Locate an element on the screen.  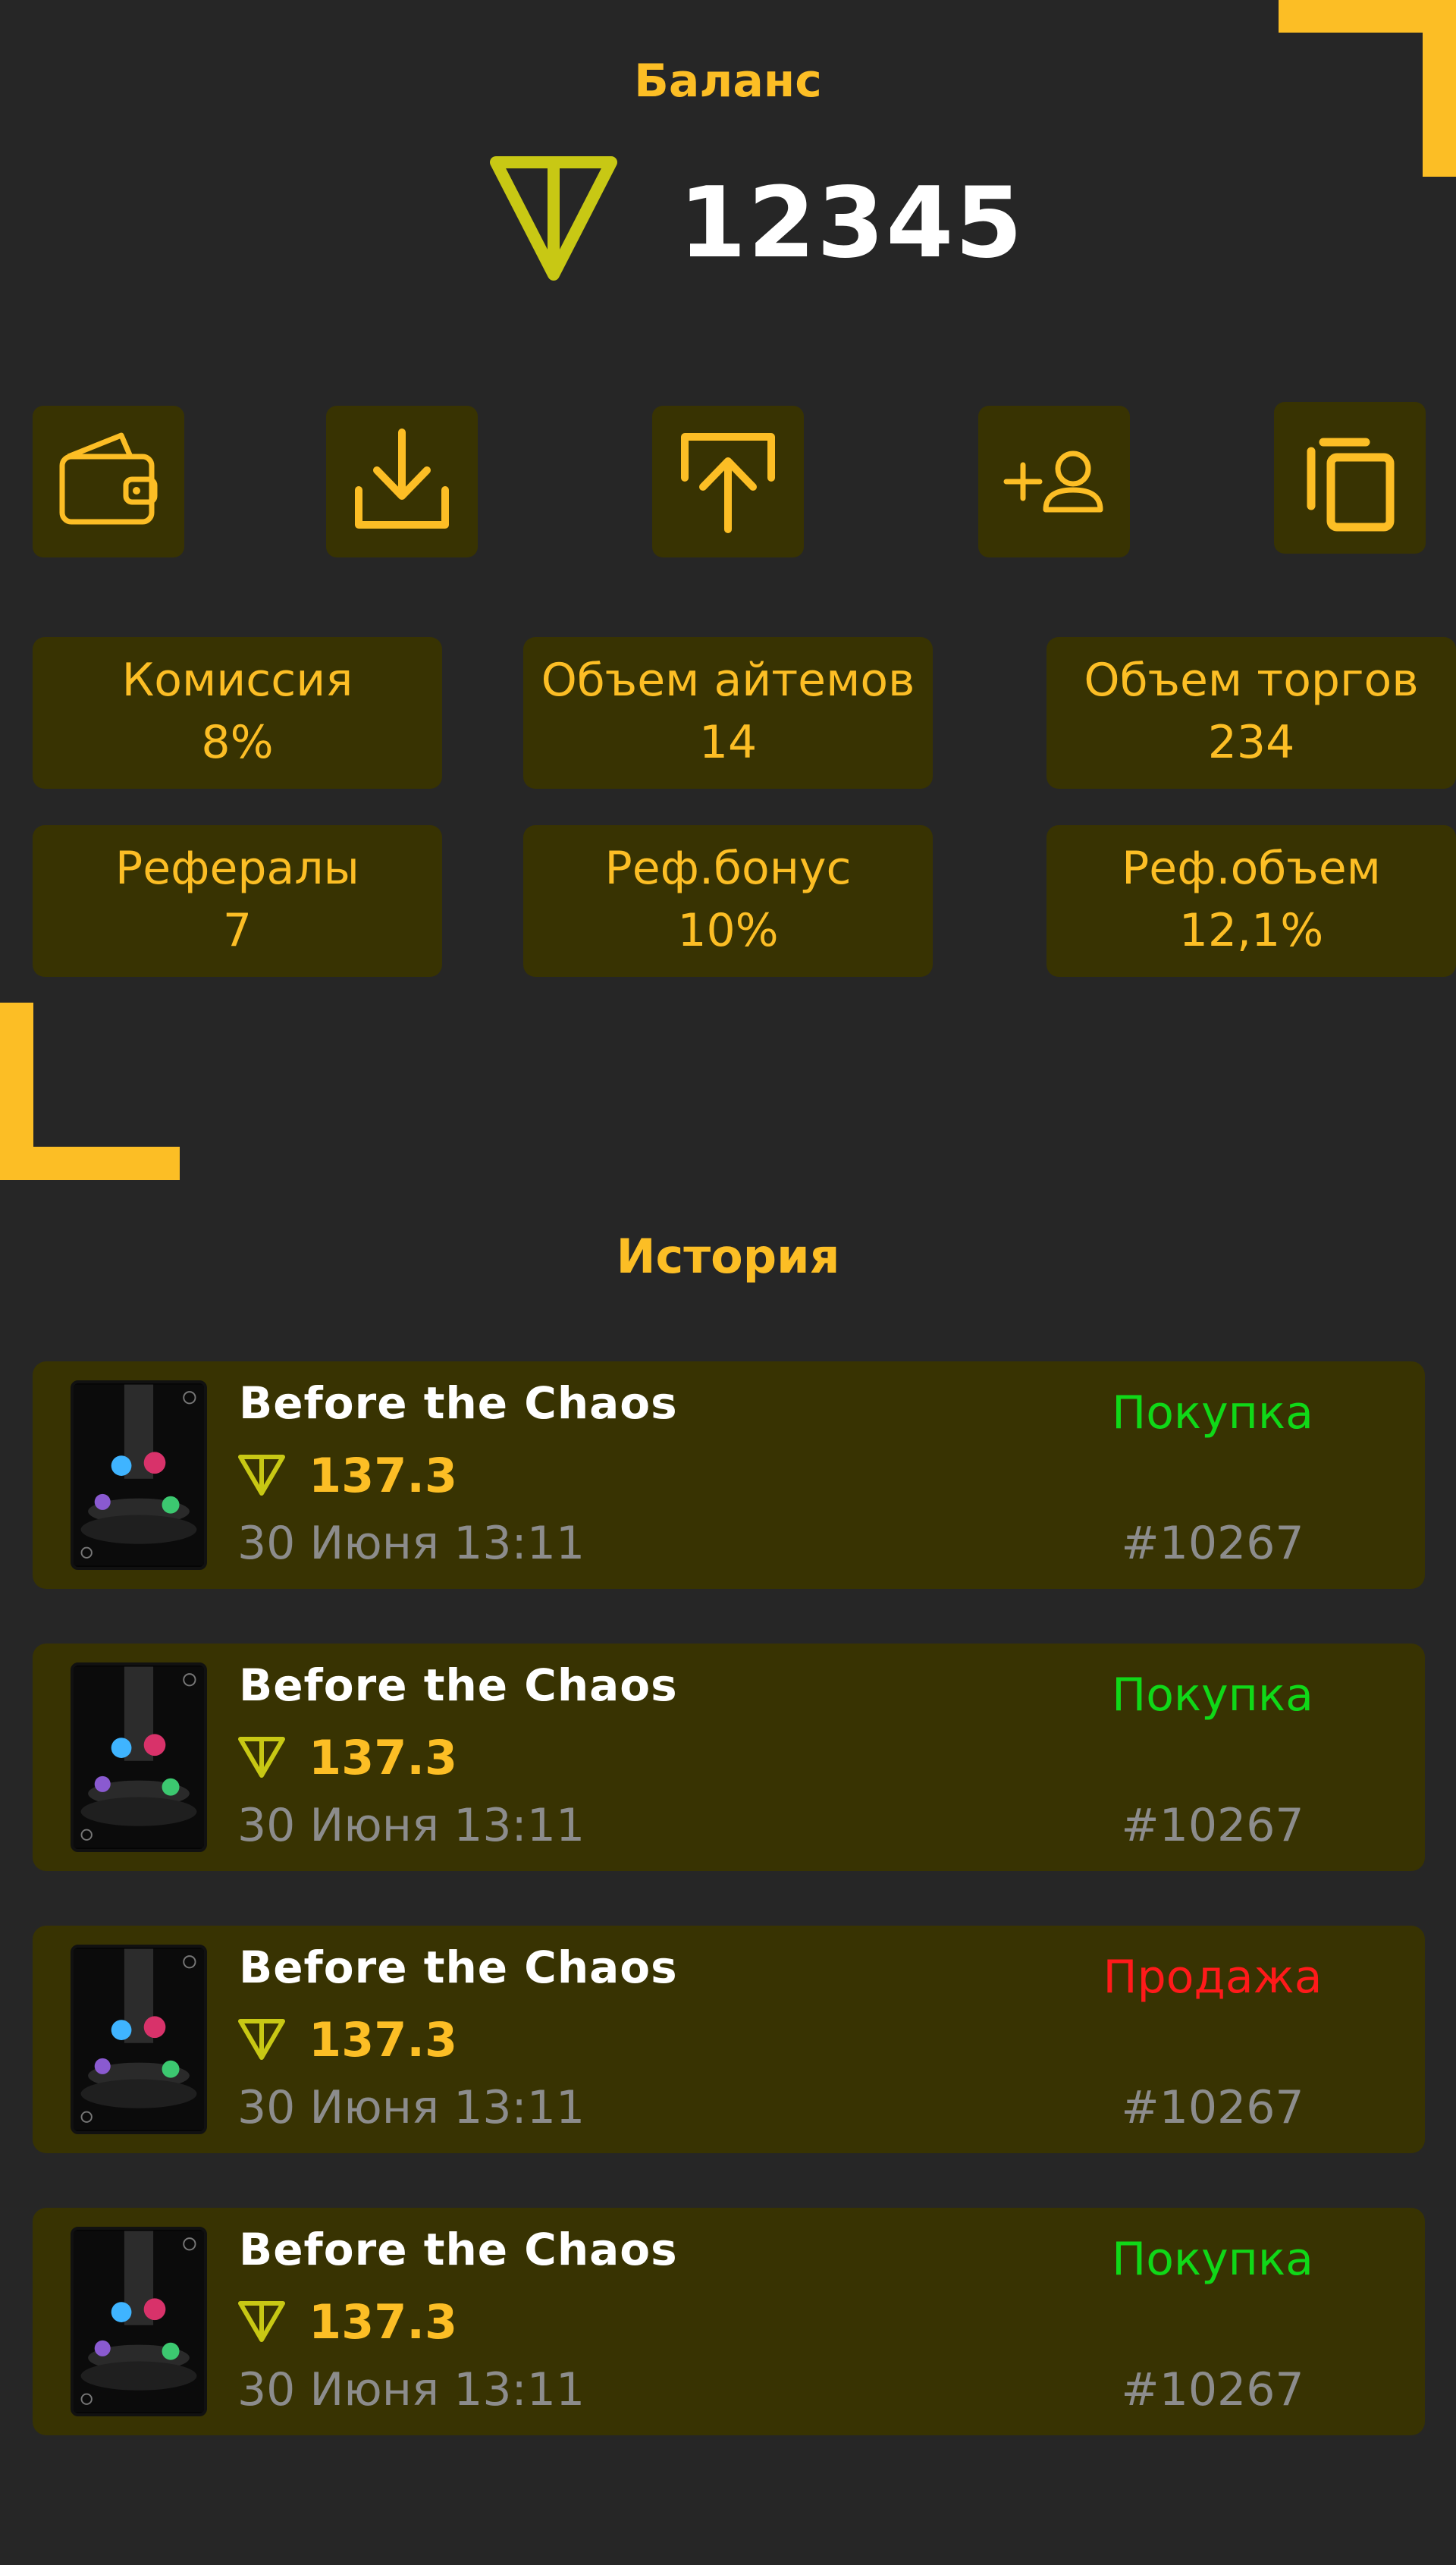
wallet-icon is located at coordinates (108, 478).